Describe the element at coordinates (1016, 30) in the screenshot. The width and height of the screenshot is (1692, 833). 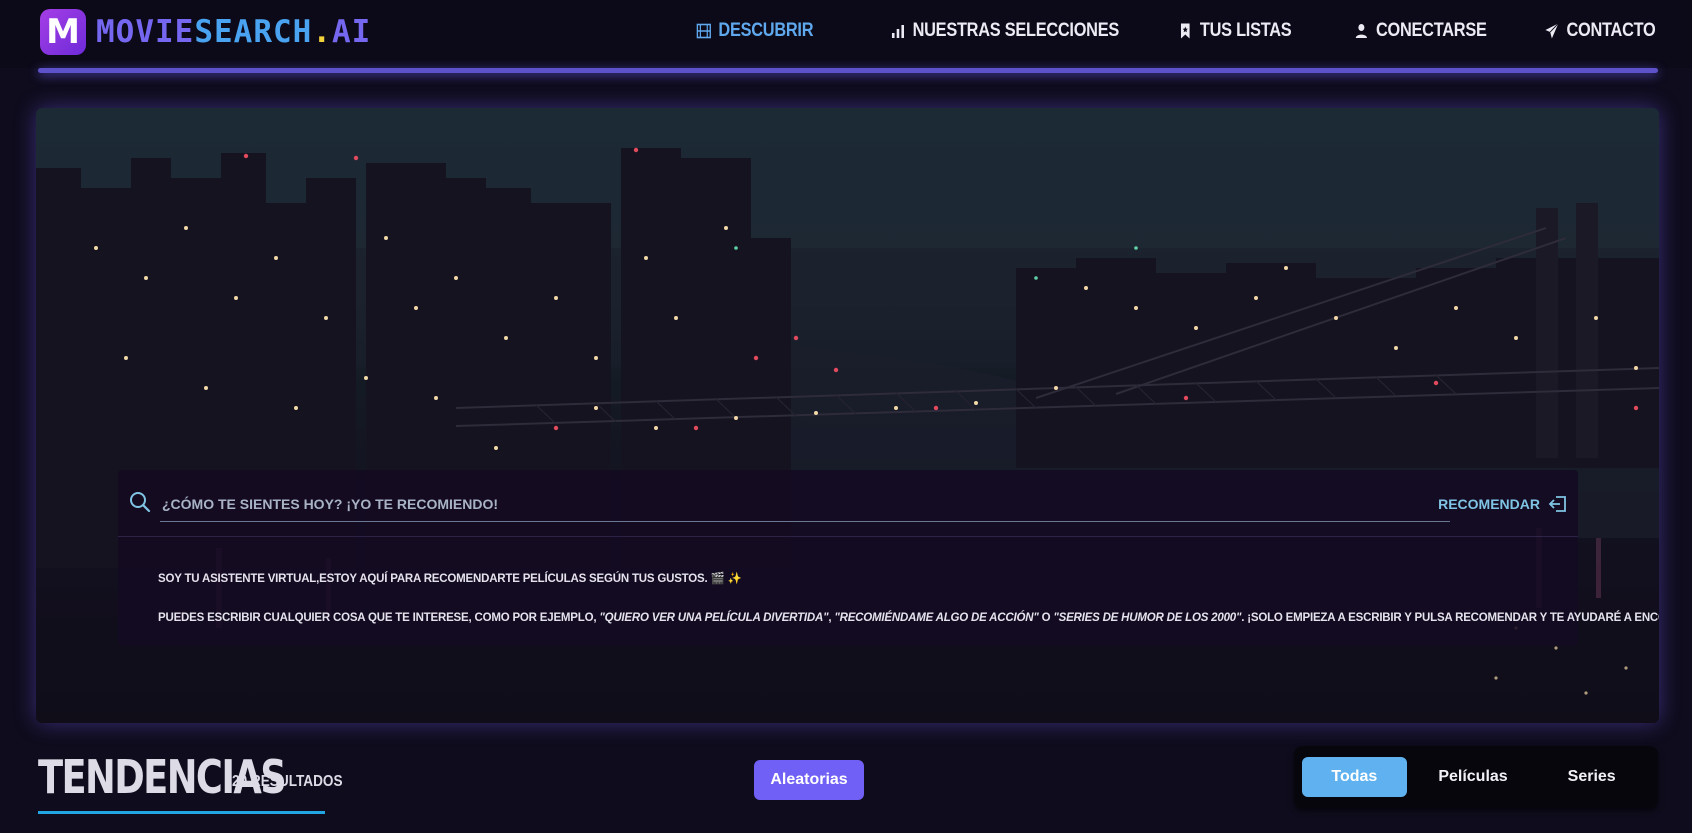
I see `nav-label: NUESTRAS SELECCIONES` at that location.